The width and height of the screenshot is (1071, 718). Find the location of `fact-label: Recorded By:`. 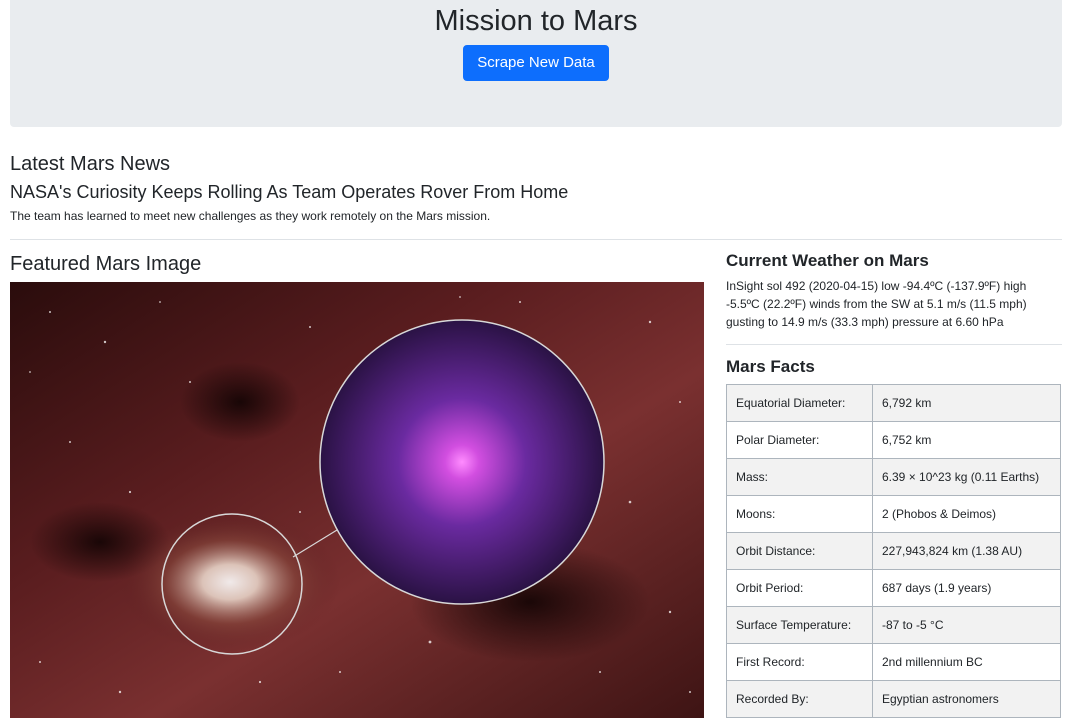

fact-label: Recorded By: is located at coordinates (799, 699).